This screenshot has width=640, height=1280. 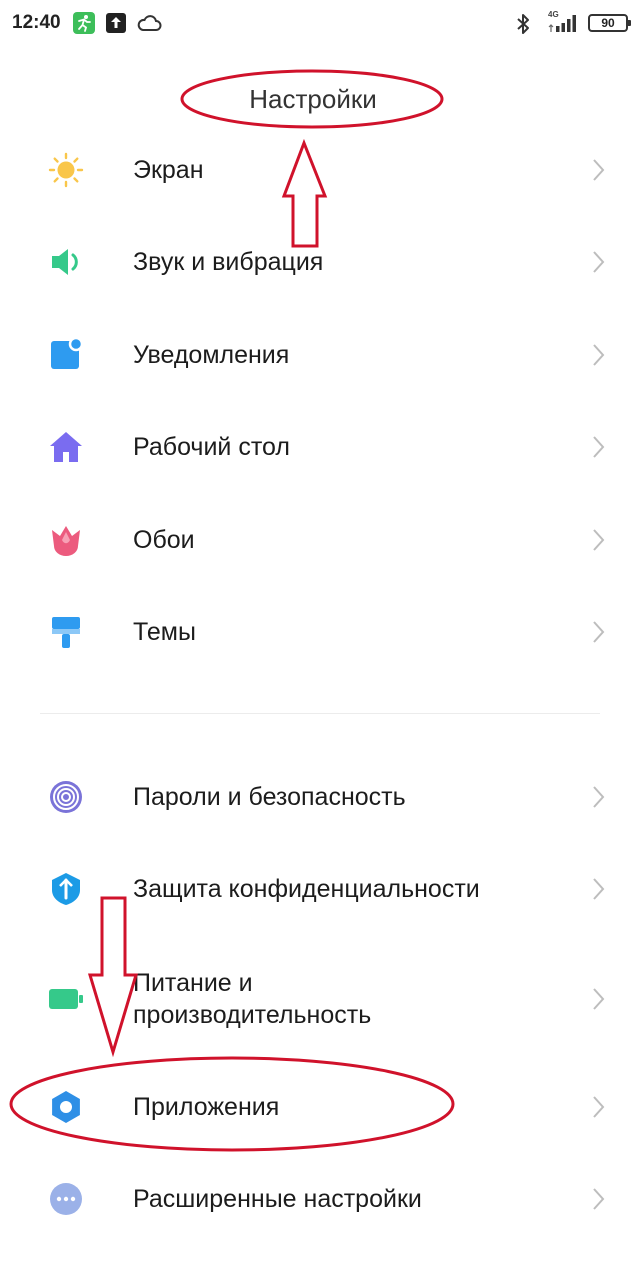 I want to click on battery-indicator: 90, so click(x=609, y=23).